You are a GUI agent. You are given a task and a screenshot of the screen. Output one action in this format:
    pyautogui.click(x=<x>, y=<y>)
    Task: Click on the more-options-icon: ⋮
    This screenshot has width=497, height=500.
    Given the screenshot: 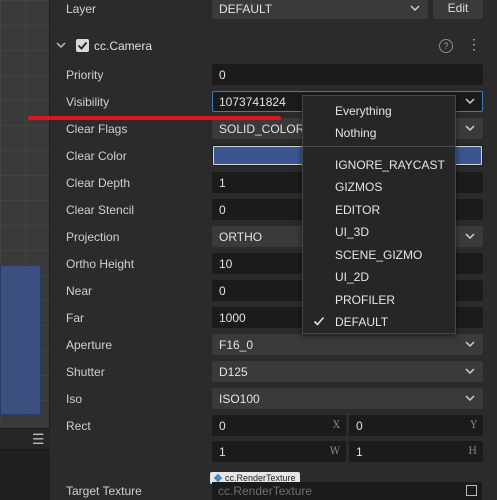 What is the action you would take?
    pyautogui.click(x=474, y=44)
    